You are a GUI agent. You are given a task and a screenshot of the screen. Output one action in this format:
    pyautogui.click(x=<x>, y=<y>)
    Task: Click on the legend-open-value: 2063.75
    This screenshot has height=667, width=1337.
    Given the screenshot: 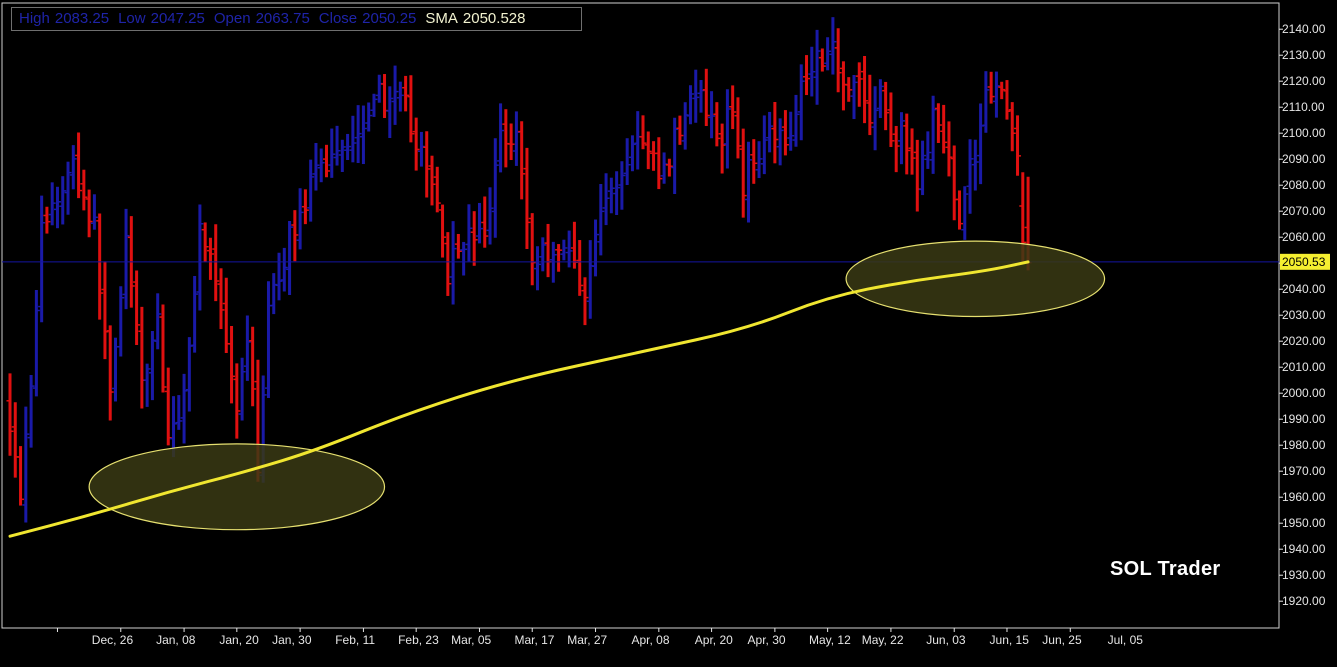 What is the action you would take?
    pyautogui.click(x=282, y=18)
    